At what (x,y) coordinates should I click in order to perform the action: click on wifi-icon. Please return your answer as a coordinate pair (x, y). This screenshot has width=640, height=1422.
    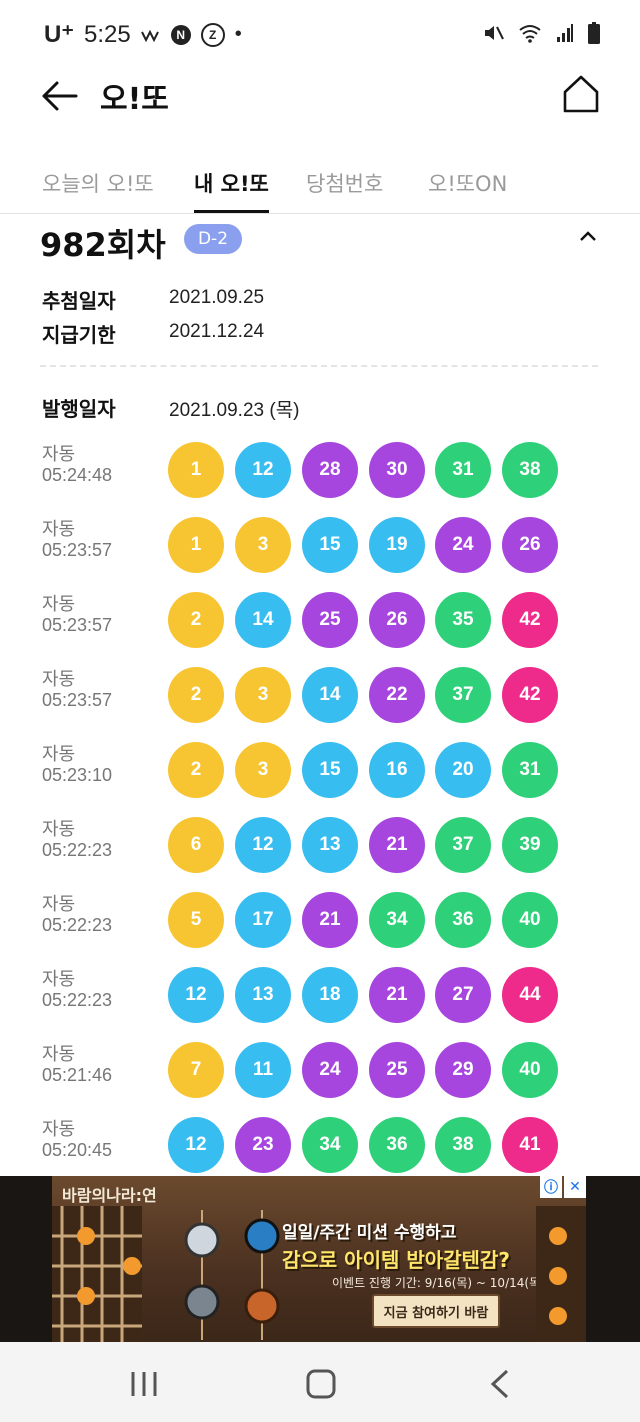
    Looking at the image, I should click on (530, 34).